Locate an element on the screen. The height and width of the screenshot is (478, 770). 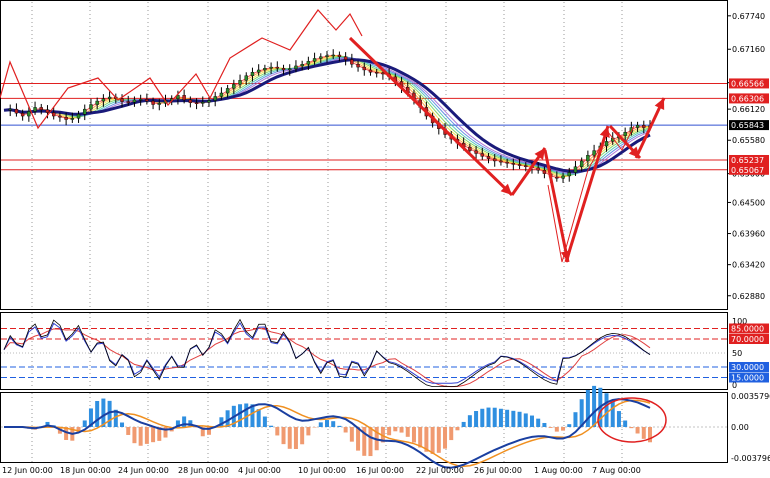
price-badge-label: 0.65067 is located at coordinates (747, 170).